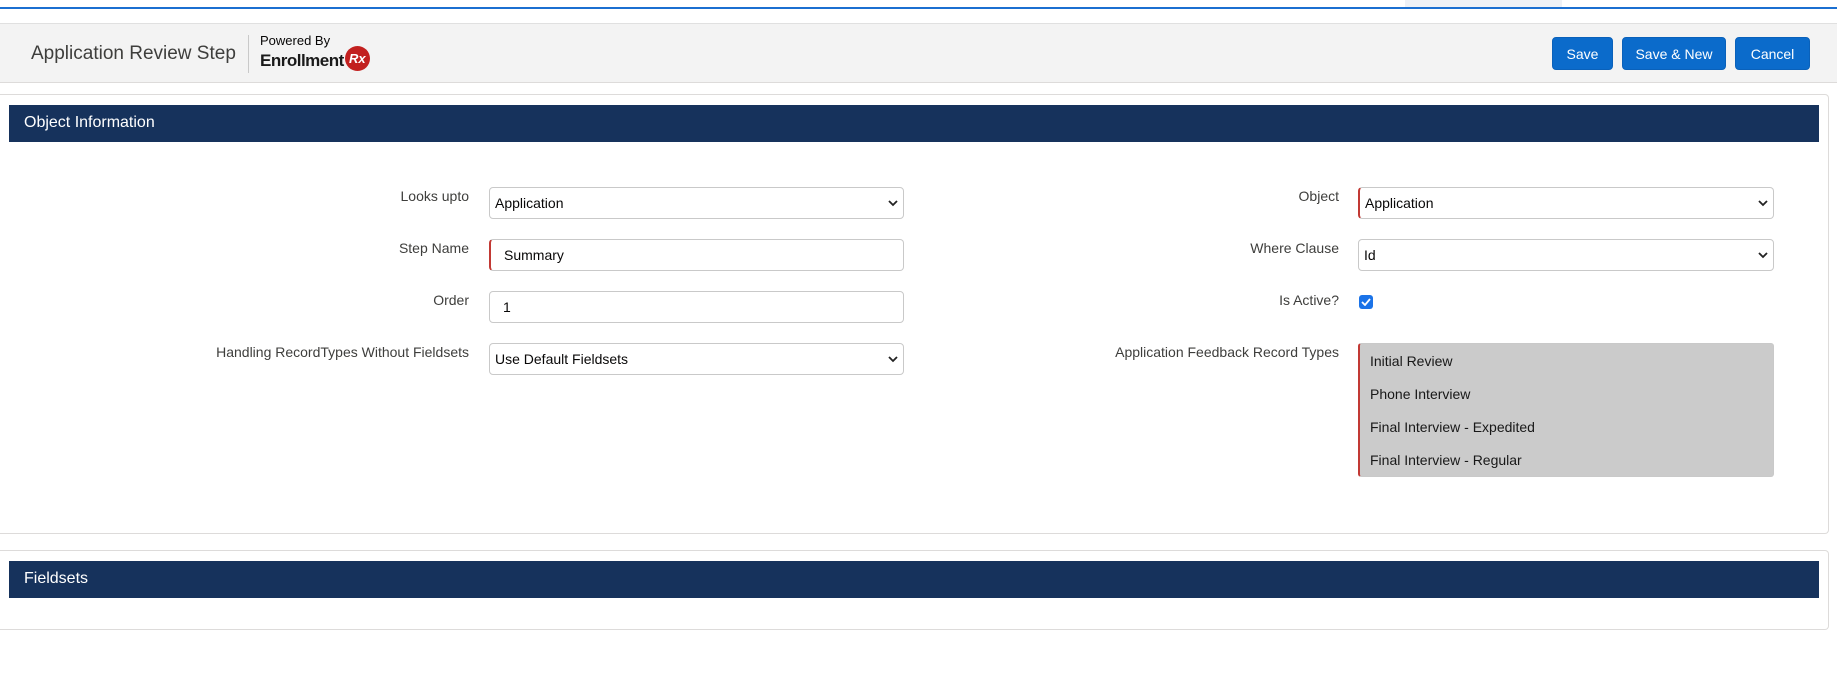 This screenshot has height=684, width=1837. Describe the element at coordinates (1772, 53) in the screenshot. I see `cancel-button: Cancel` at that location.